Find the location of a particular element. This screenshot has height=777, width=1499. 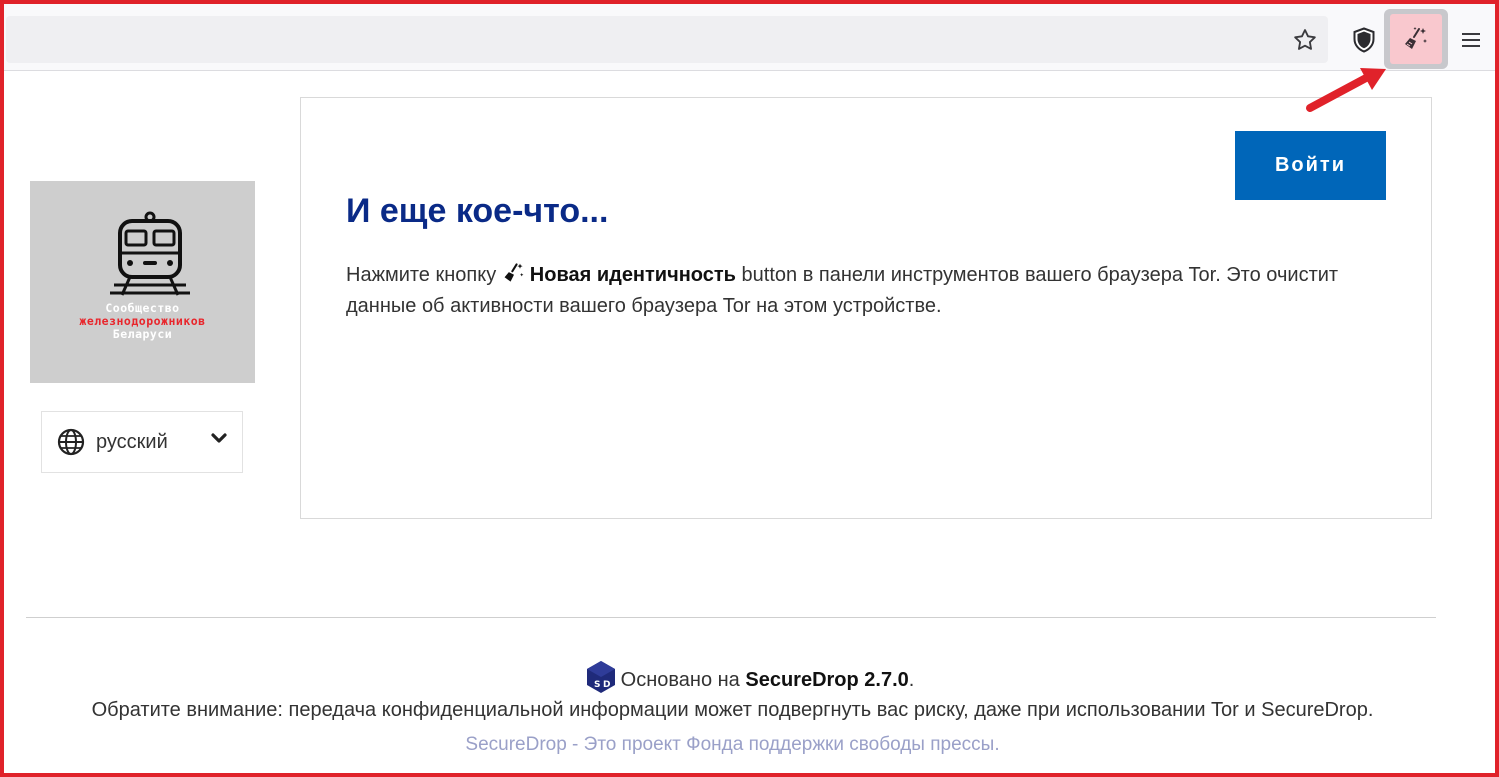

logo-line-3: Беларуси is located at coordinates (142, 334).